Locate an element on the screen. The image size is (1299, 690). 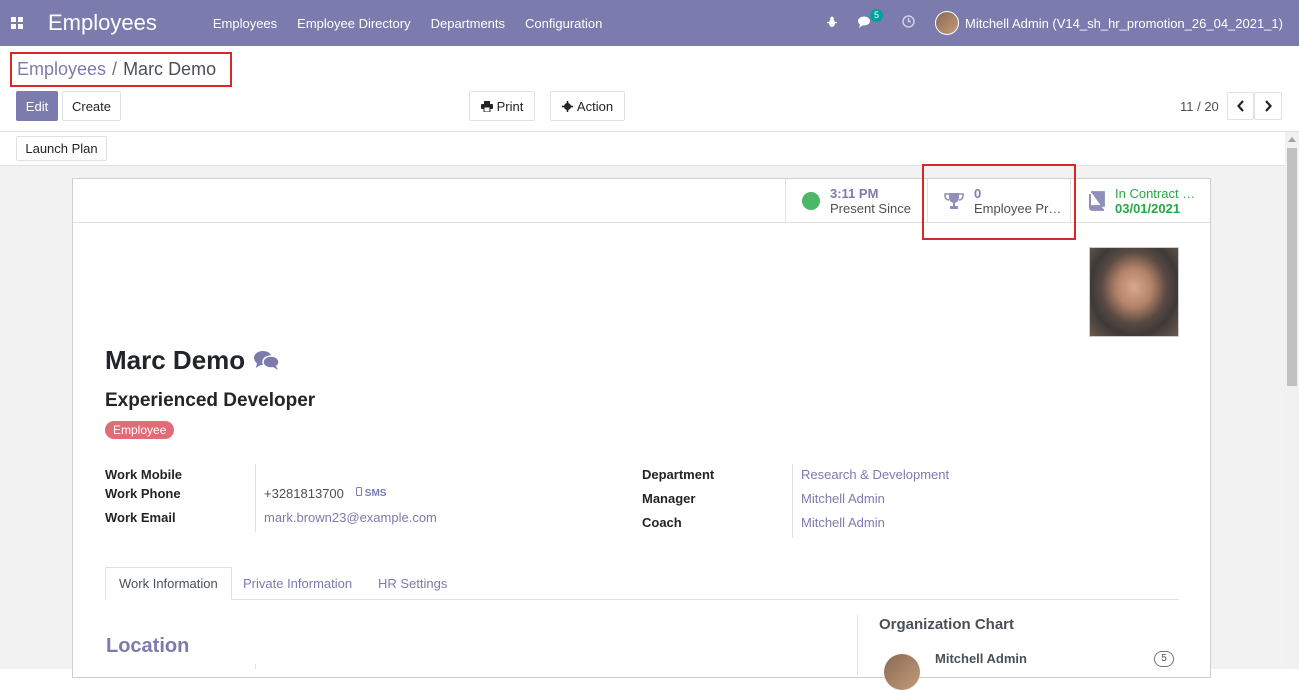
department-label: Department is located at coordinates (678, 474).